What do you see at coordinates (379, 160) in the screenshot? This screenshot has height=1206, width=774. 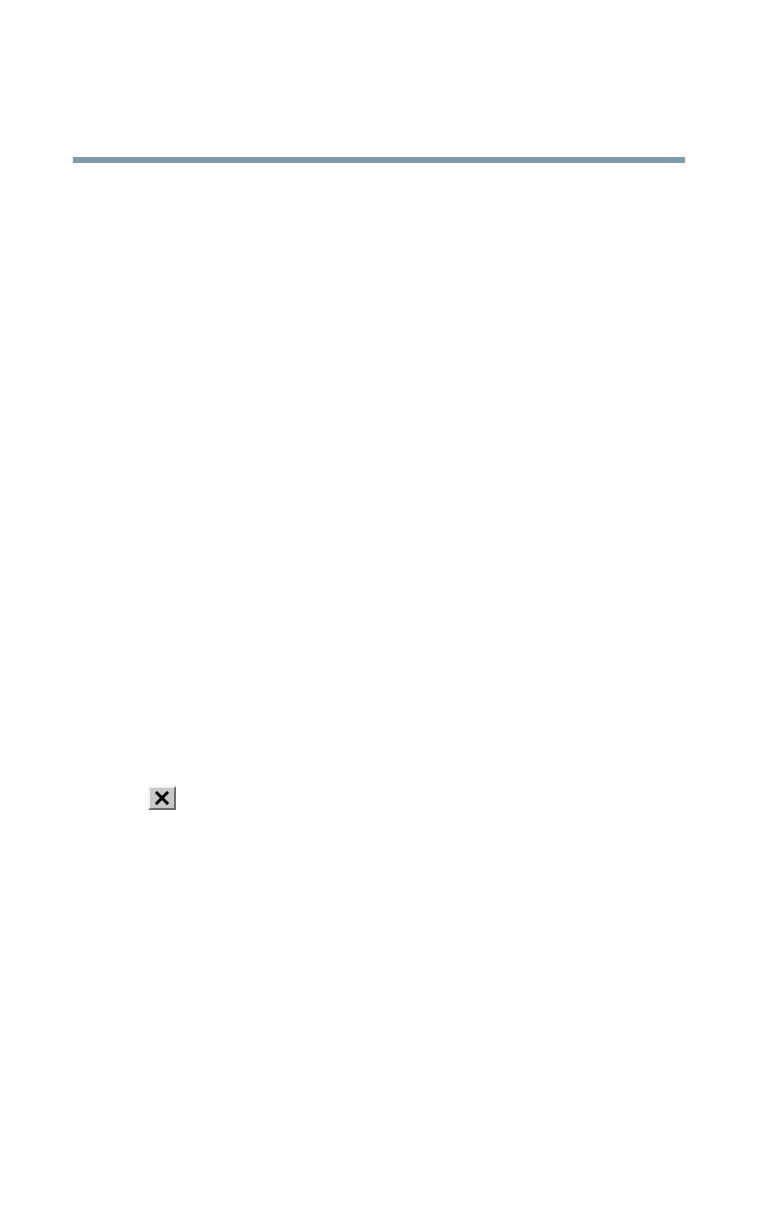 I see `header-rule` at bounding box center [379, 160].